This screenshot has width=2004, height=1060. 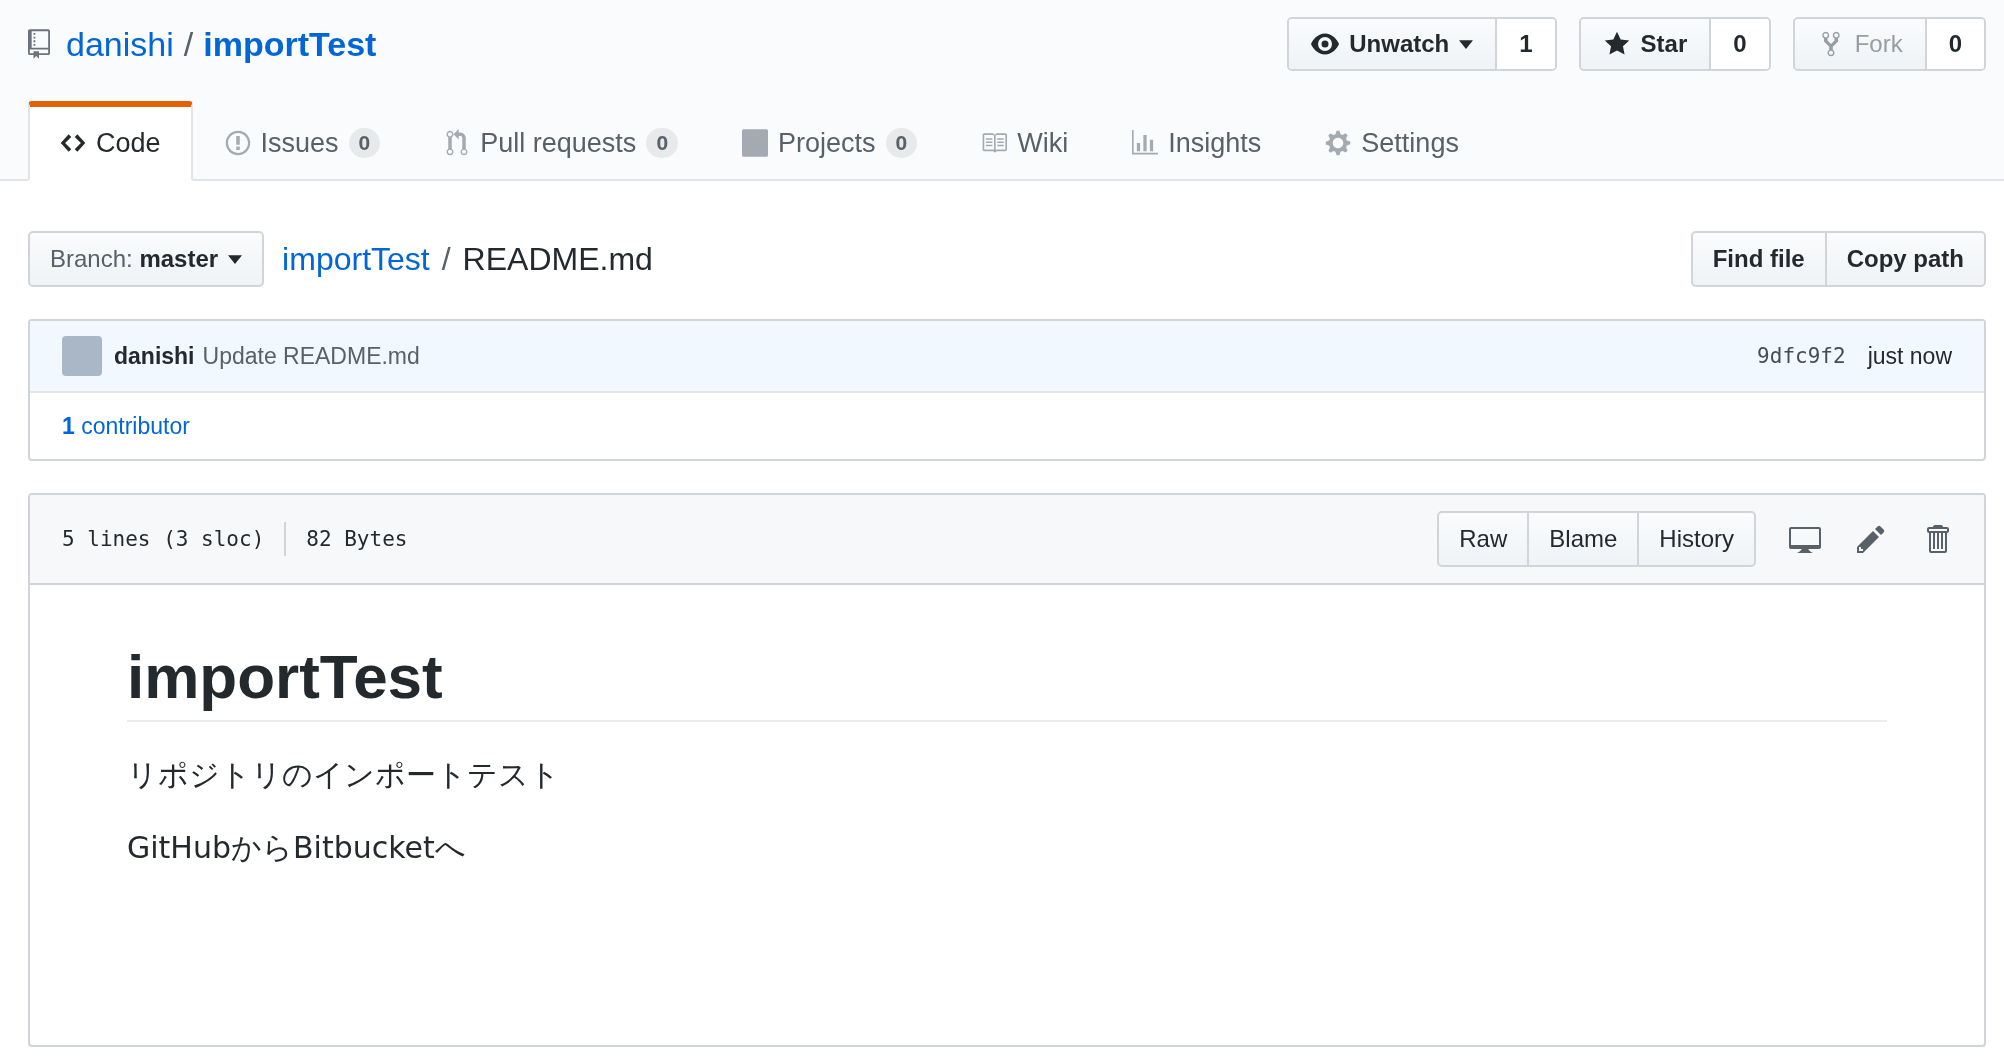 I want to click on watch-button: Unwatch, so click(x=1393, y=44).